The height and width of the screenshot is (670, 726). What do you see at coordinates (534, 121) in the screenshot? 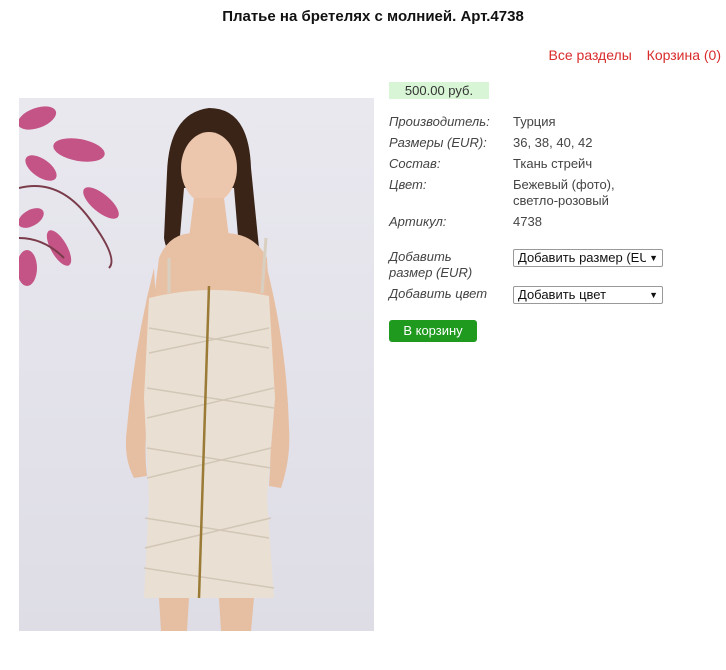
I see `property-value: Турция` at bounding box center [534, 121].